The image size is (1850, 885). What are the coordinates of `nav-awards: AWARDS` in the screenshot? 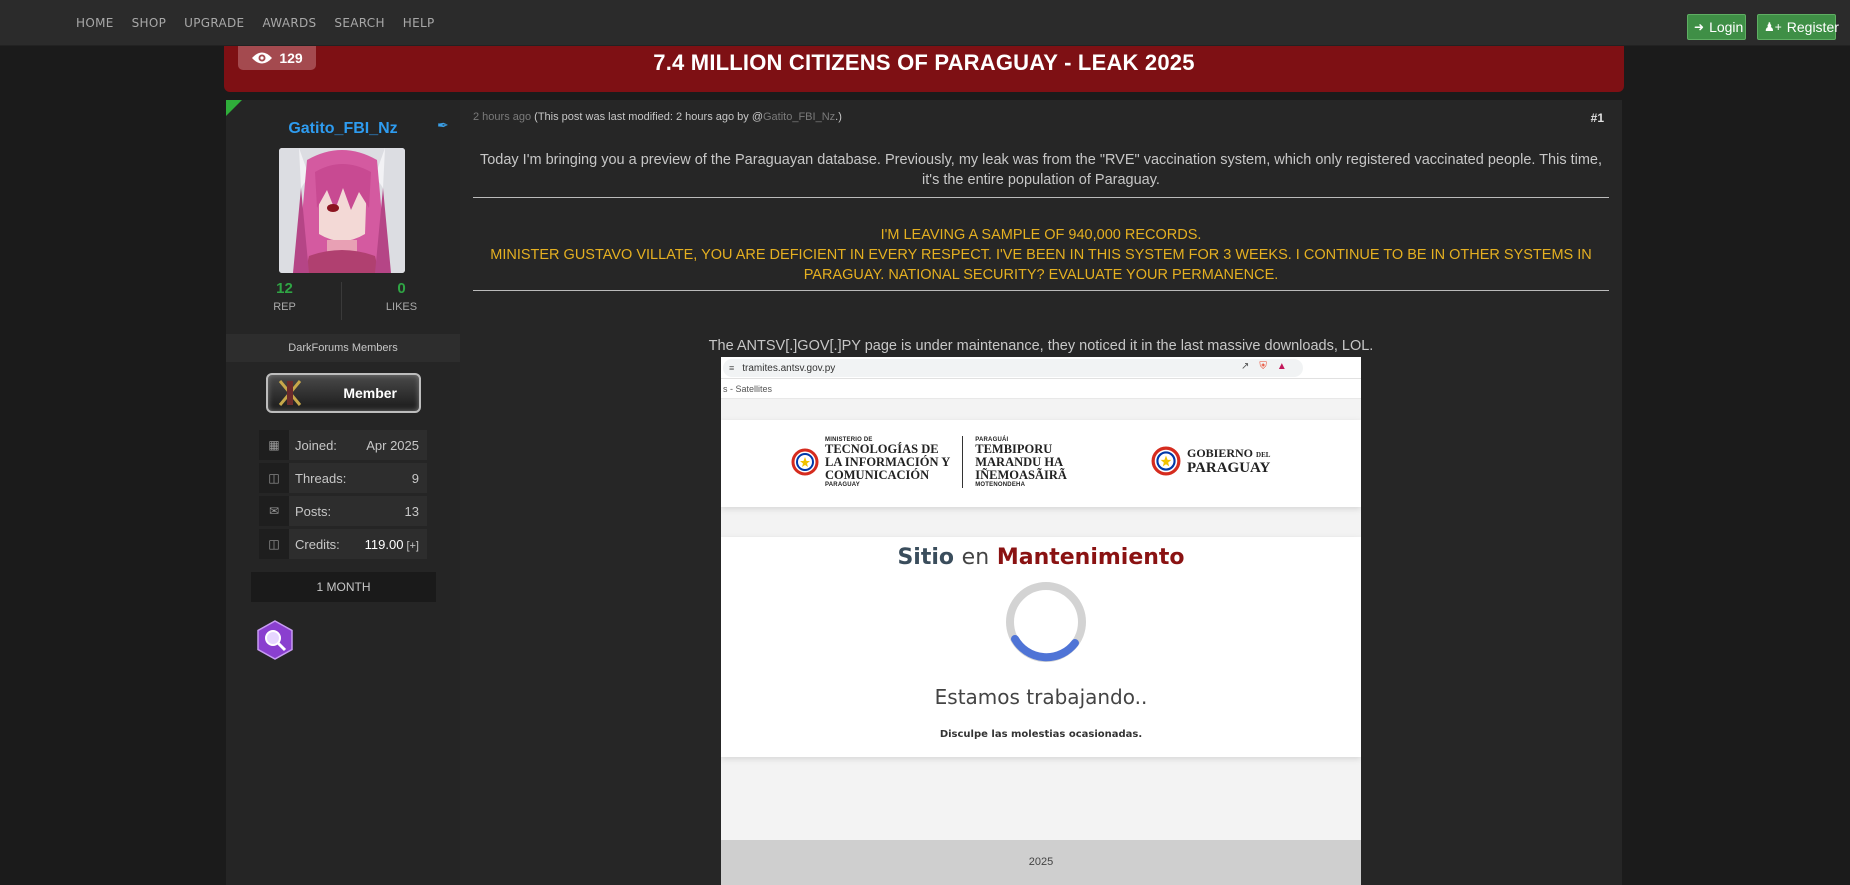 It's located at (289, 23).